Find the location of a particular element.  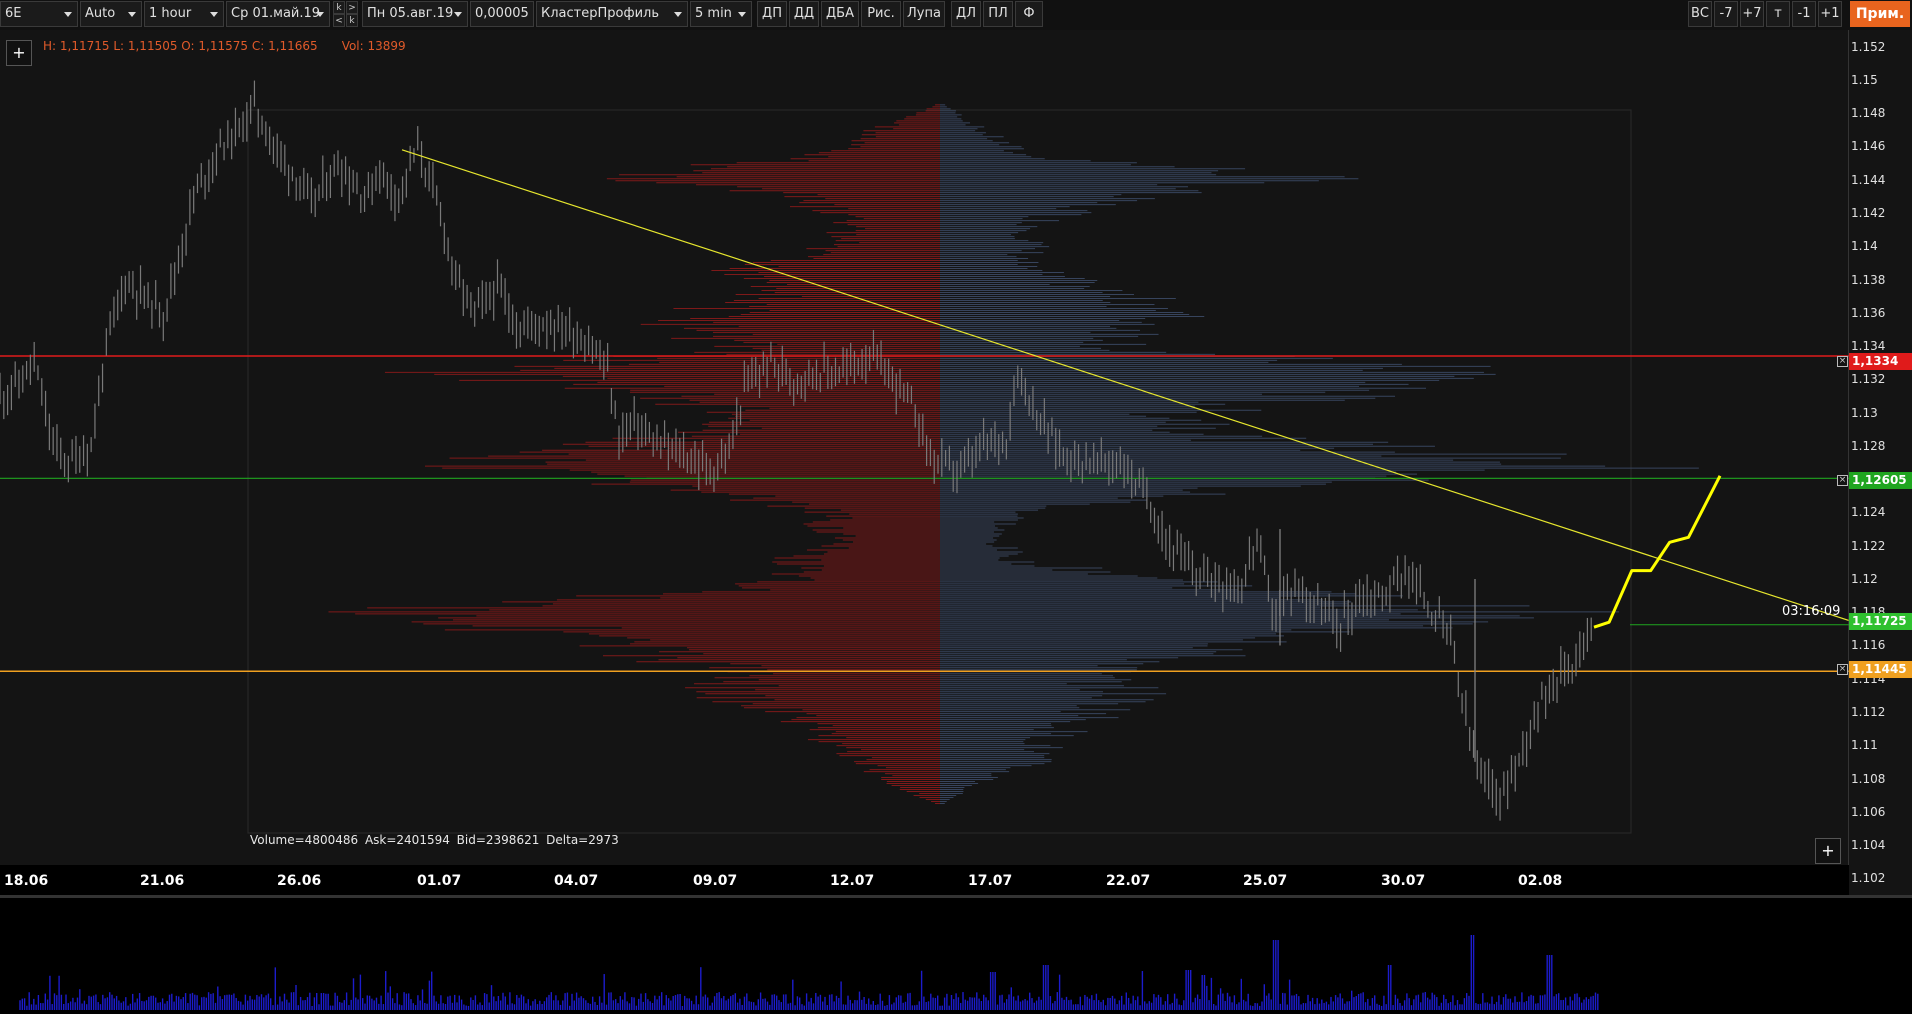

price-tick-label: 1.152 is located at coordinates (1868, 46).